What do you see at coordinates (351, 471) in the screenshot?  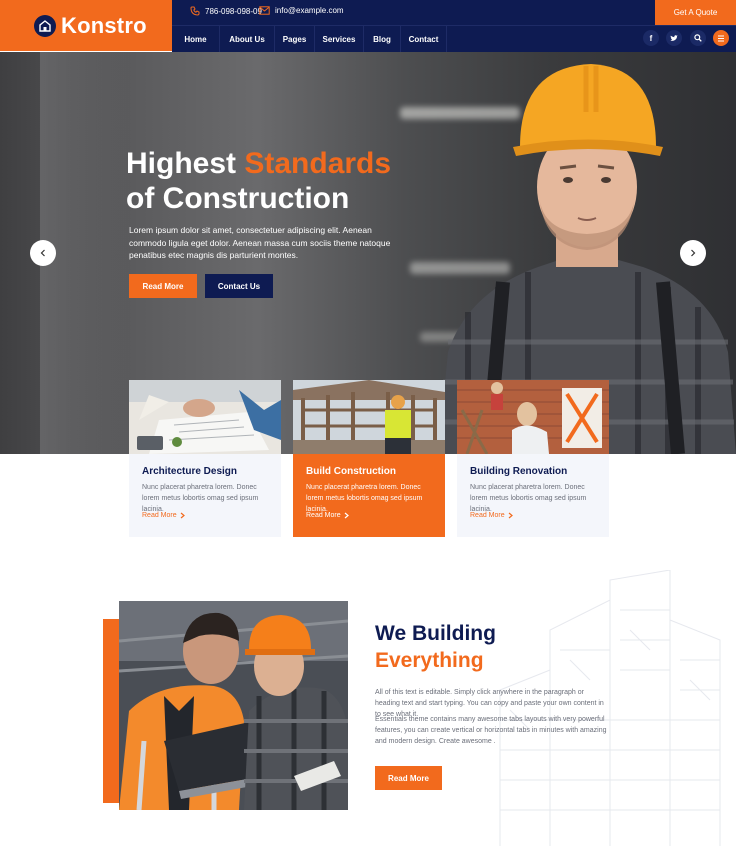 I see `service-title: Build Construction` at bounding box center [351, 471].